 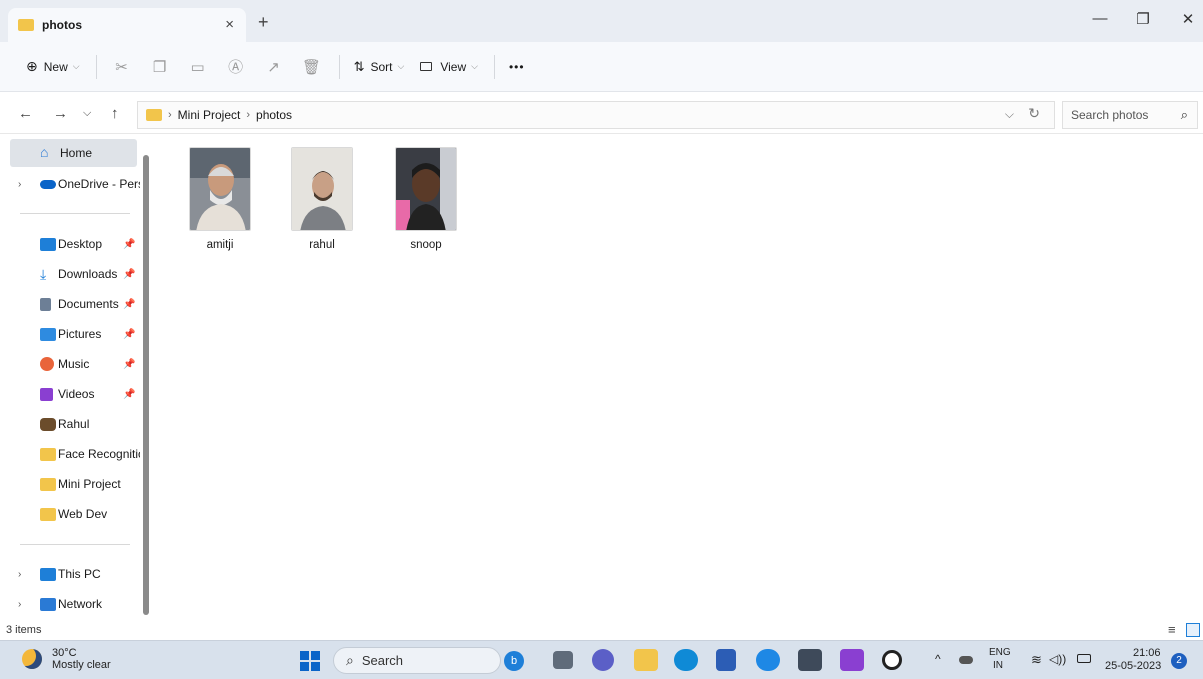 I want to click on sidebar-item-network: › Network, so click(x=70, y=604).